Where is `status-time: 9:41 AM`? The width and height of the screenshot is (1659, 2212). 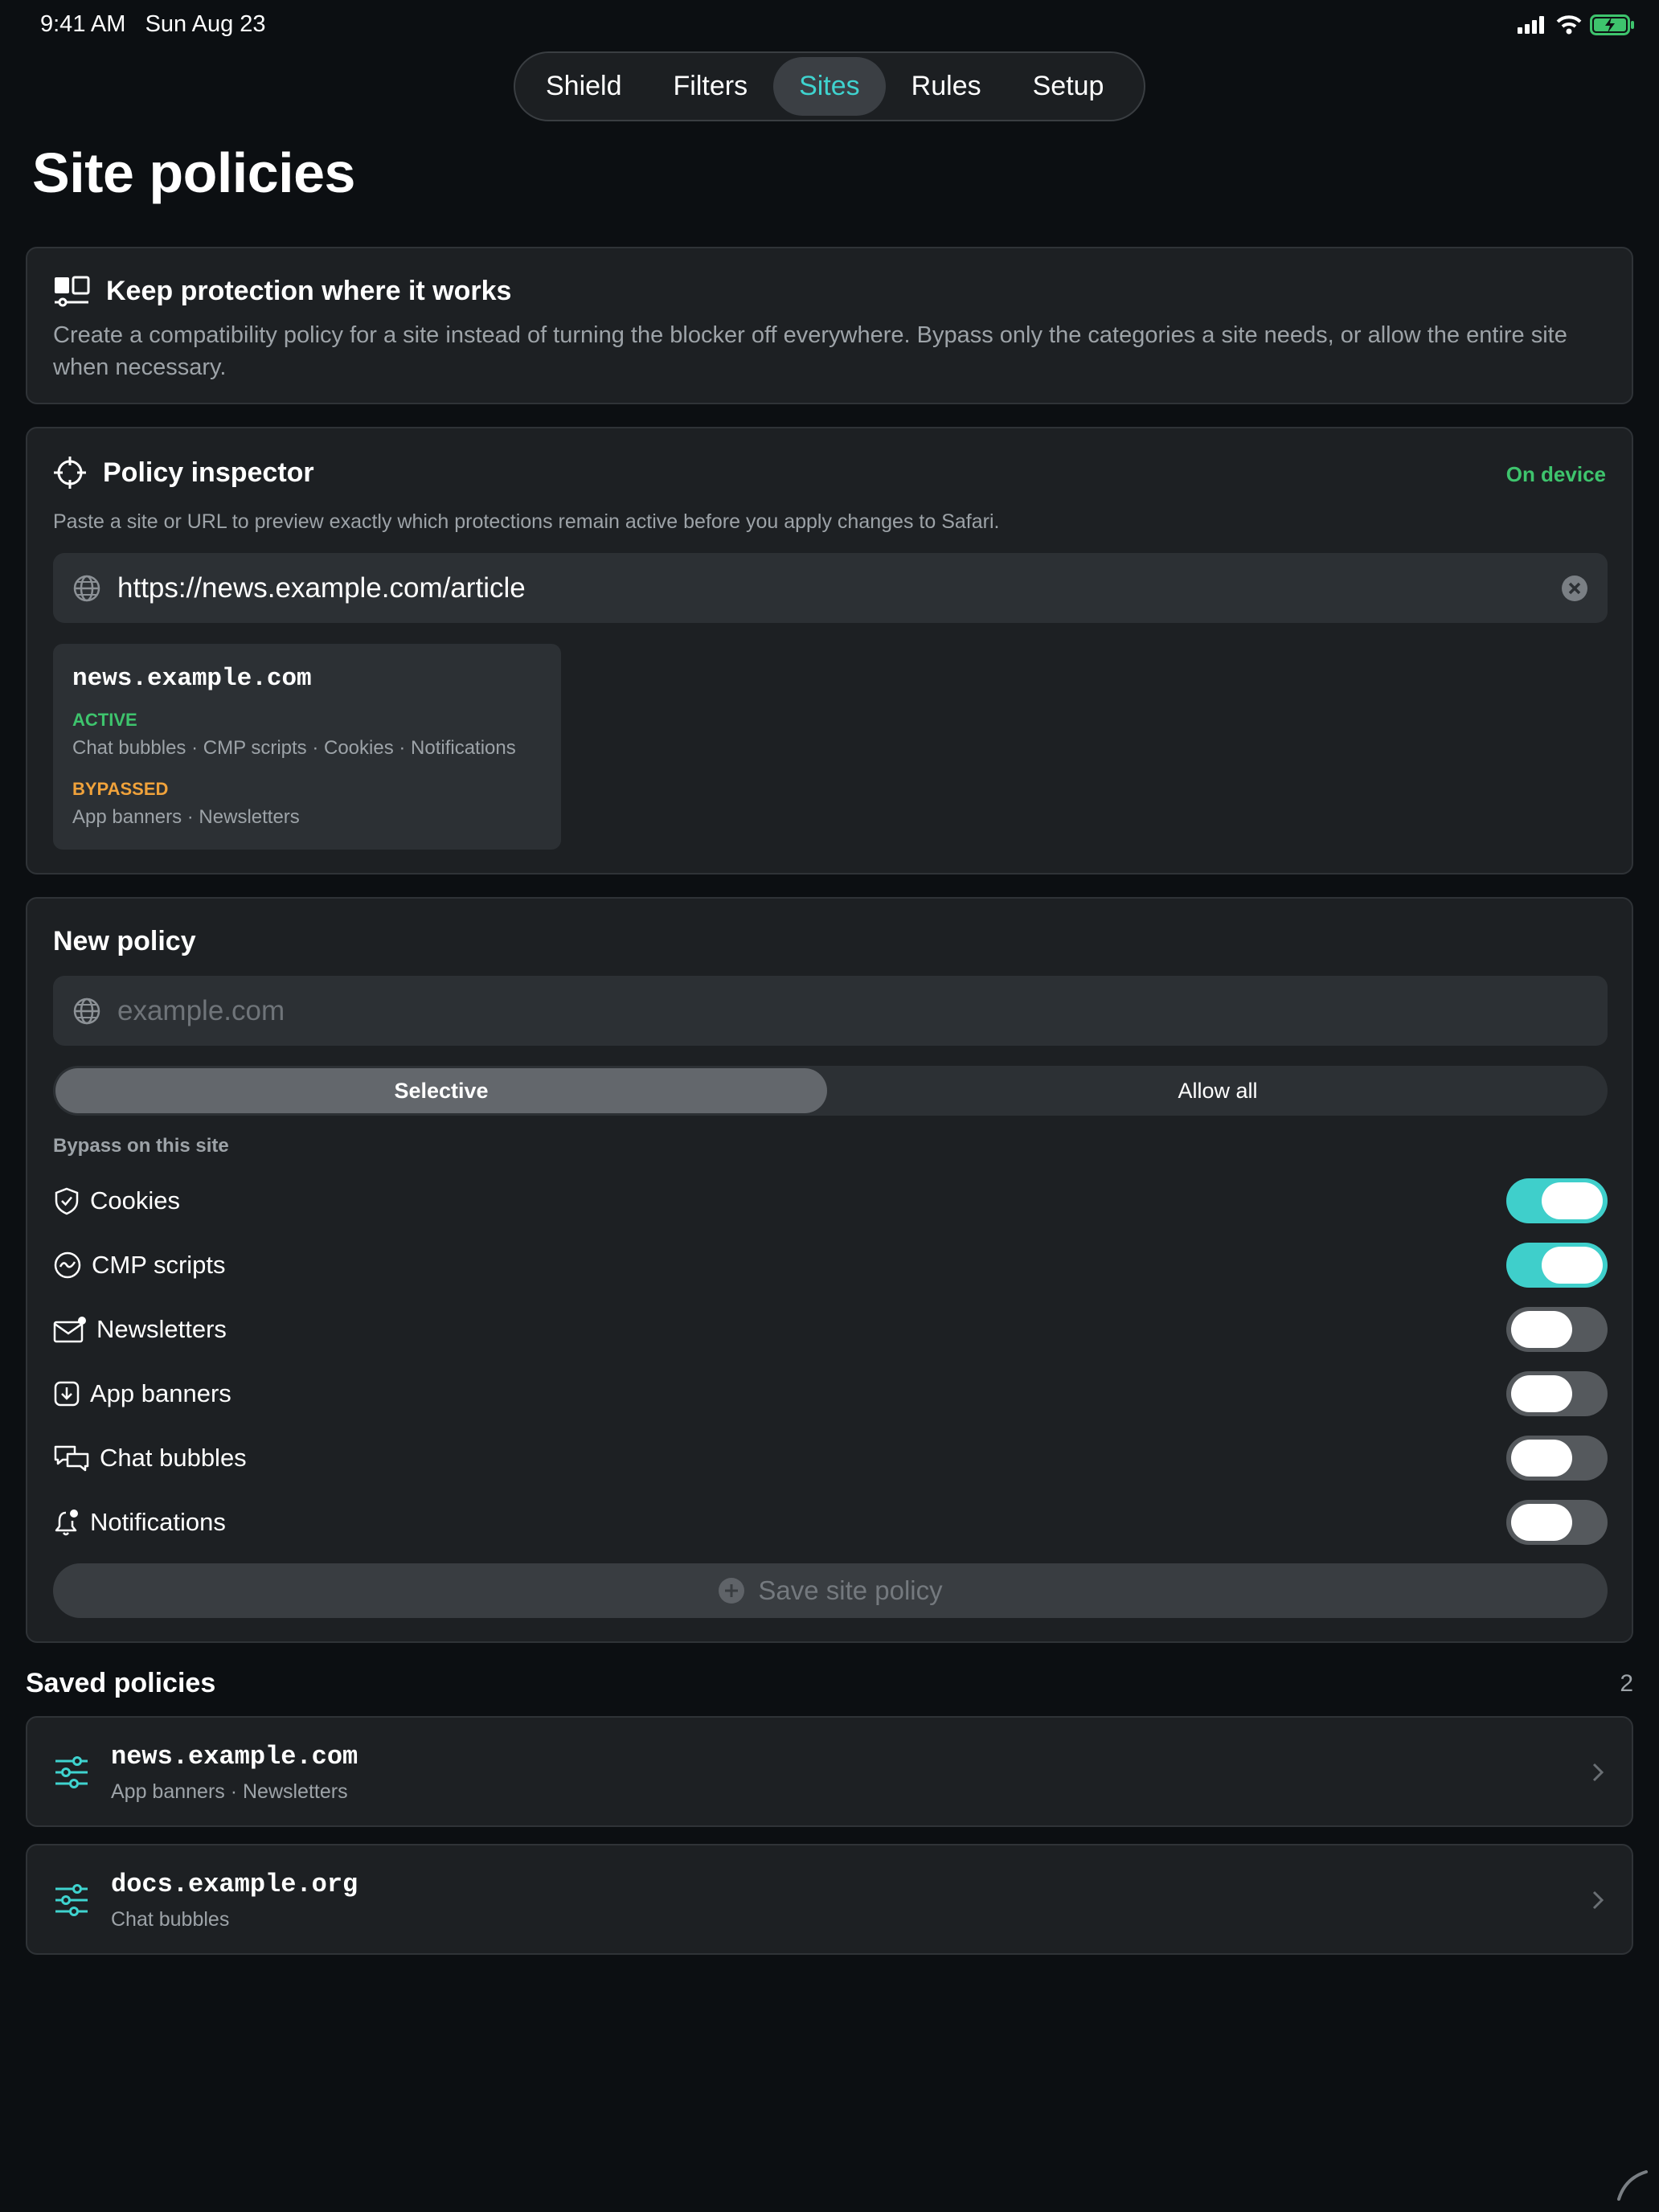
status-time: 9:41 AM is located at coordinates (83, 24).